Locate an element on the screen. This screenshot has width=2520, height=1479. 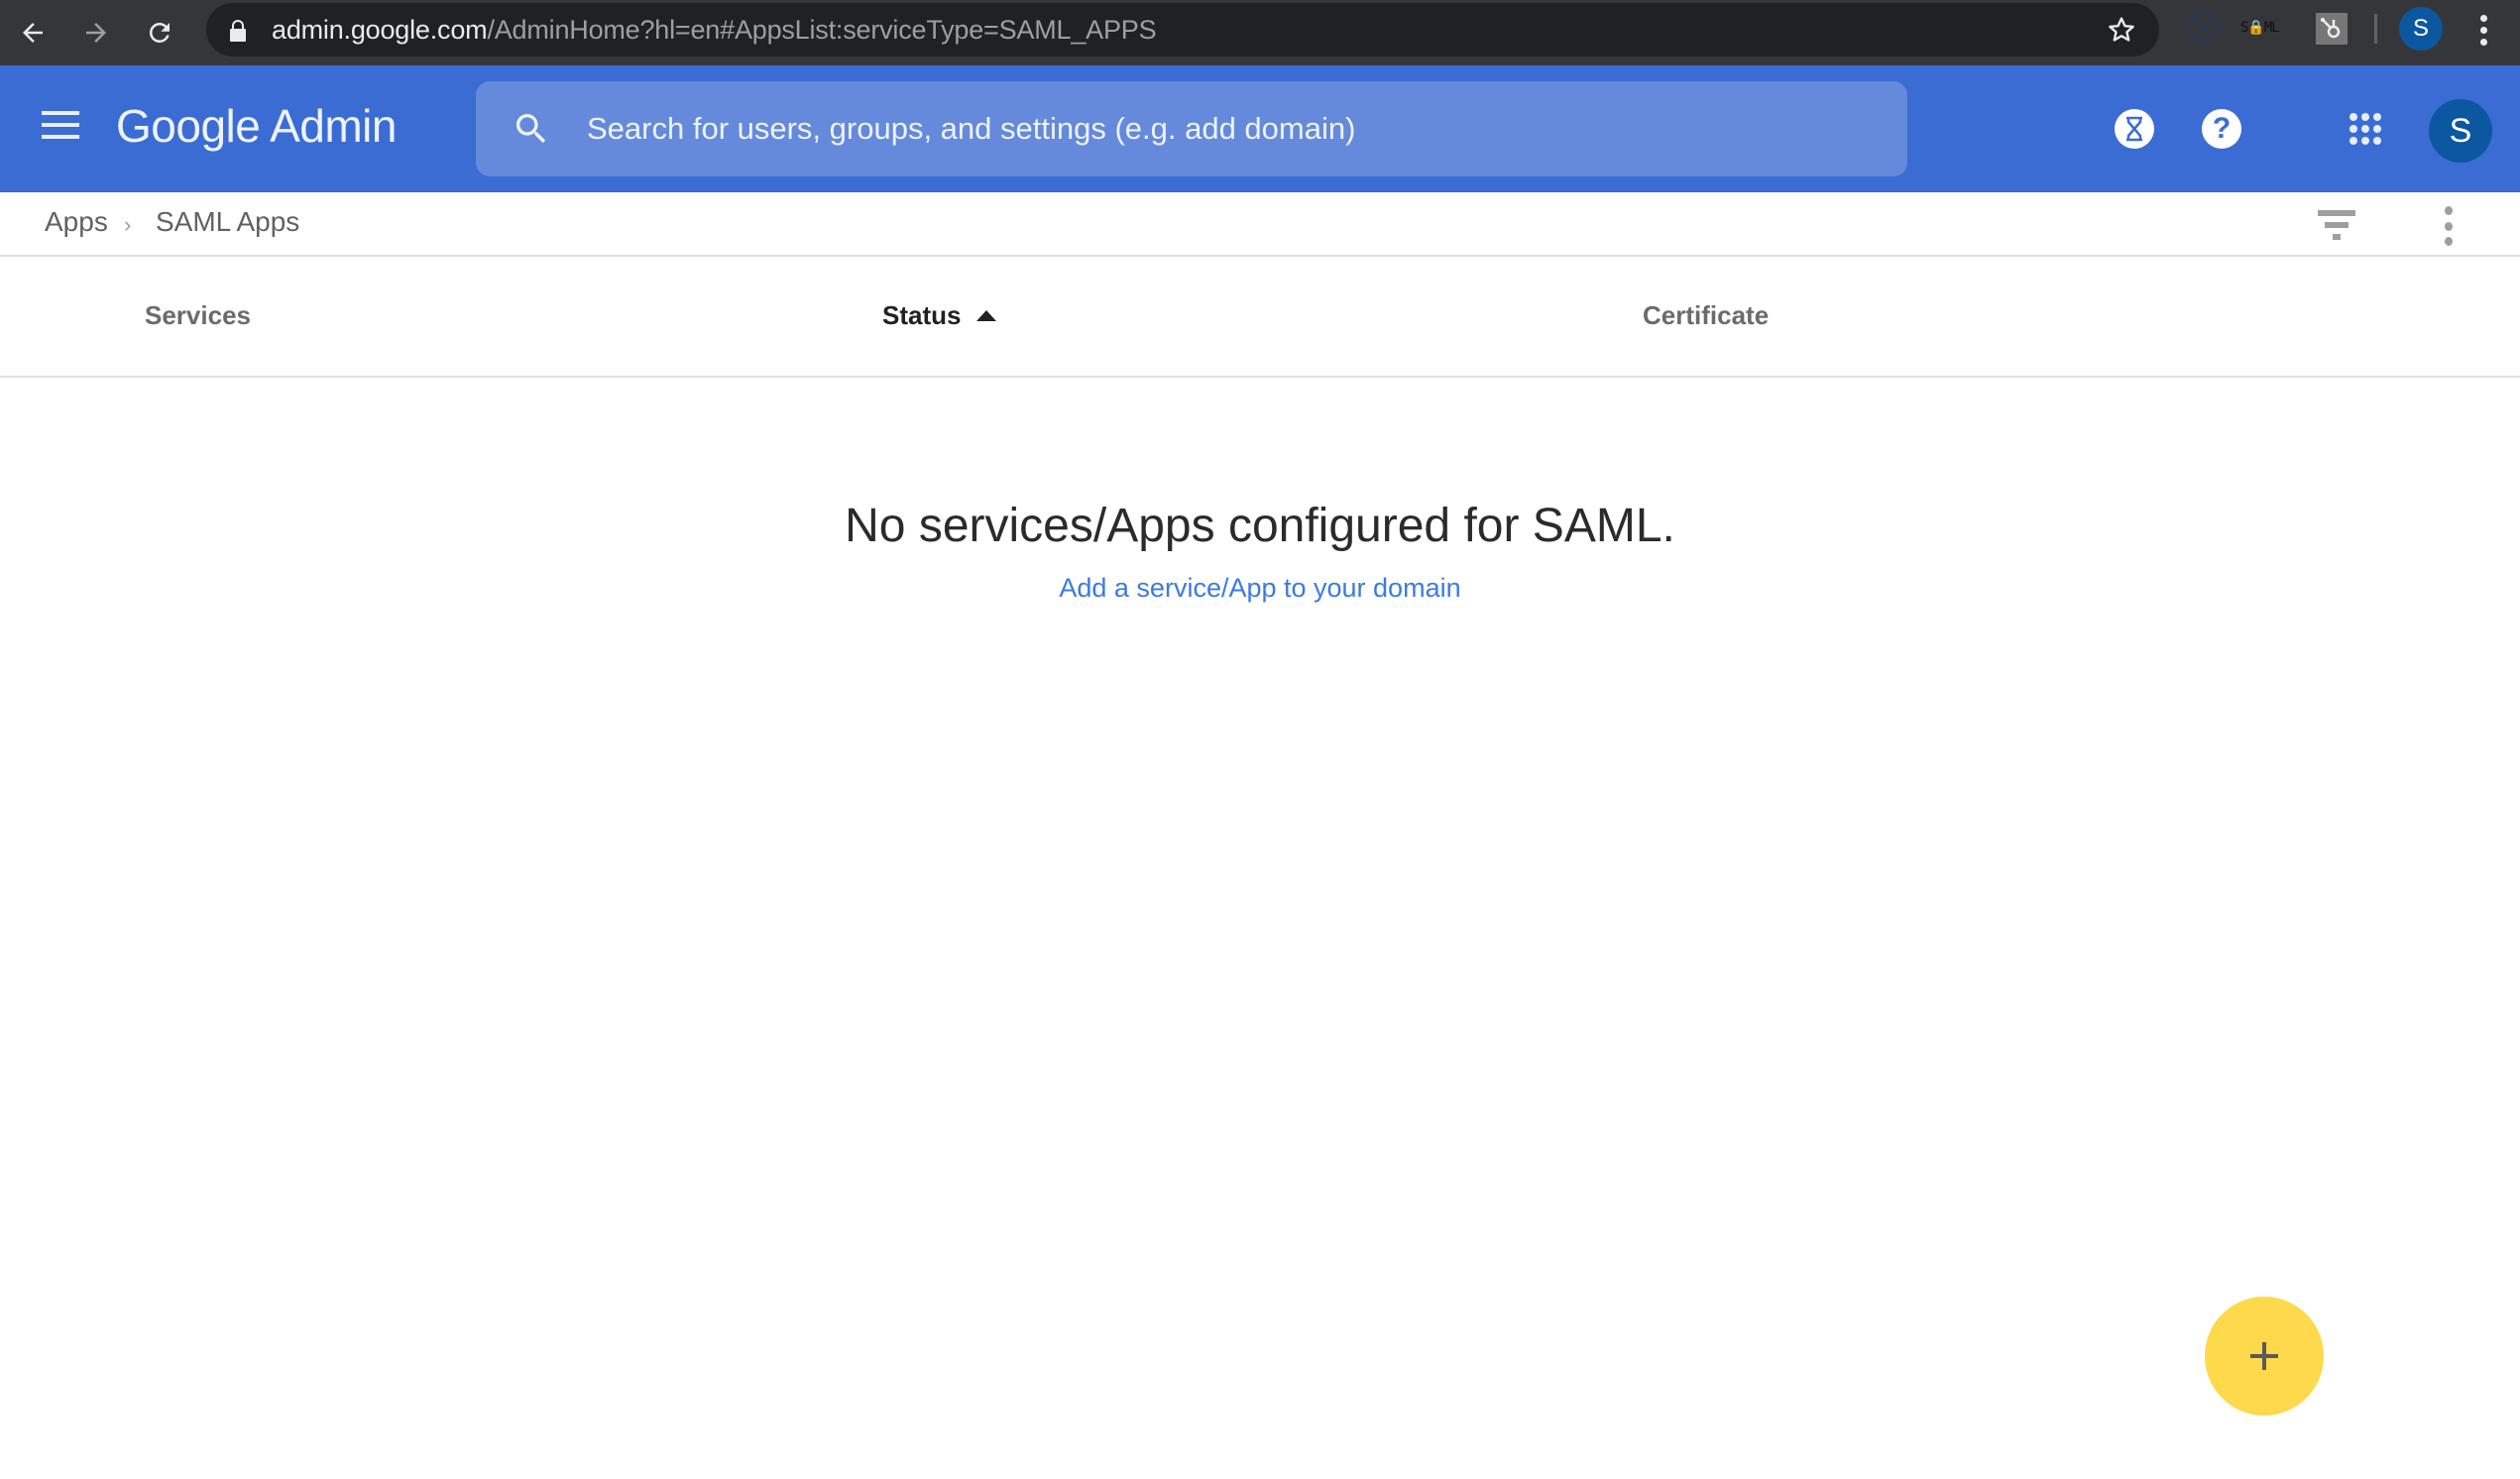
column-header-status: Status is located at coordinates (939, 315).